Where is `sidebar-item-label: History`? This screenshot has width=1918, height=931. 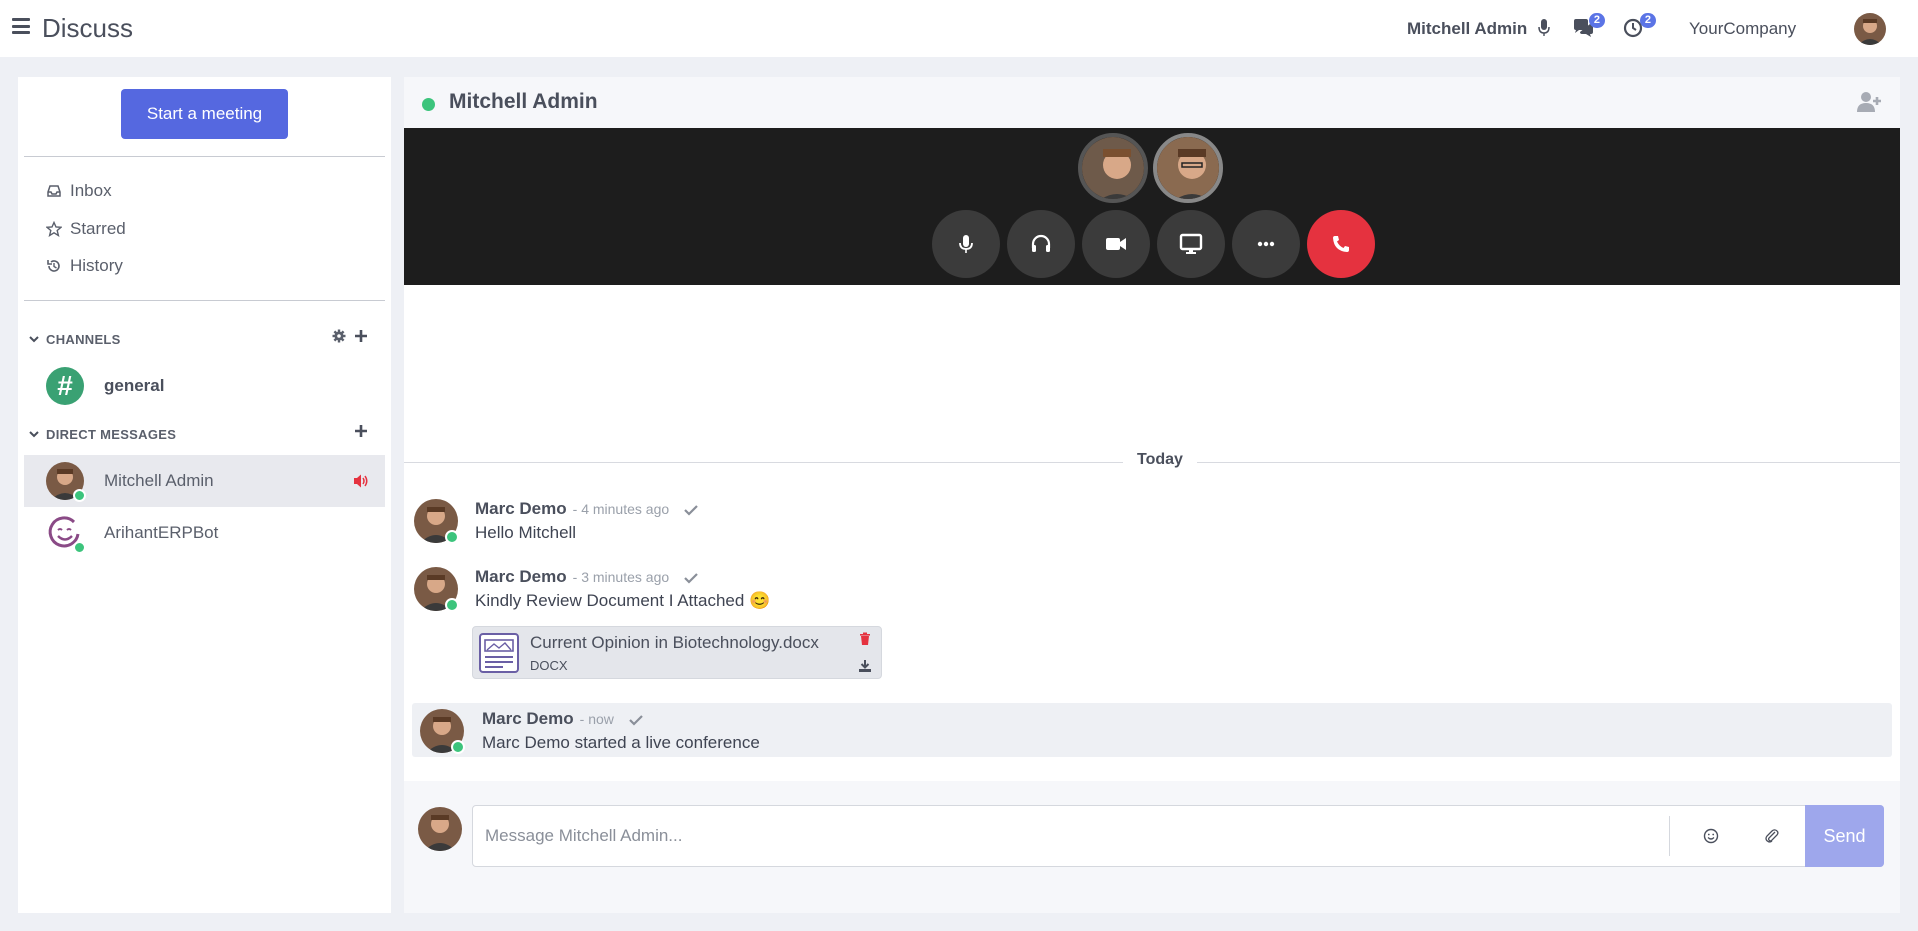 sidebar-item-label: History is located at coordinates (96, 265).